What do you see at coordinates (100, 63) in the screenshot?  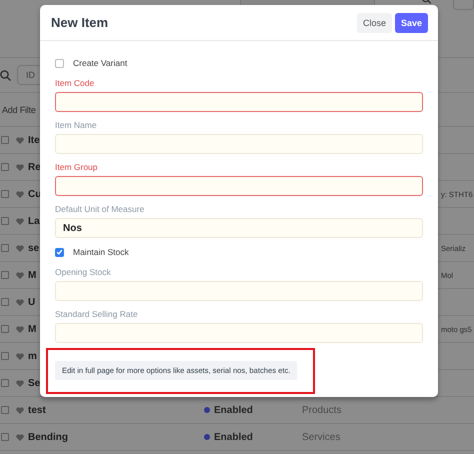 I see `checkbox-label: Create Variant` at bounding box center [100, 63].